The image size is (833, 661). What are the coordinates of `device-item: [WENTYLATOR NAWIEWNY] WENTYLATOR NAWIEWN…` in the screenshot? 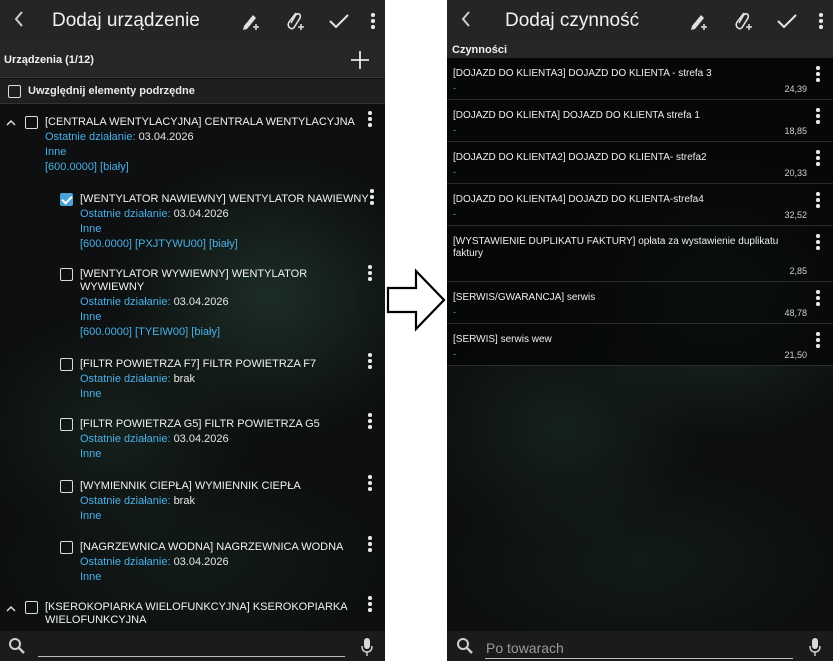 It's located at (192, 224).